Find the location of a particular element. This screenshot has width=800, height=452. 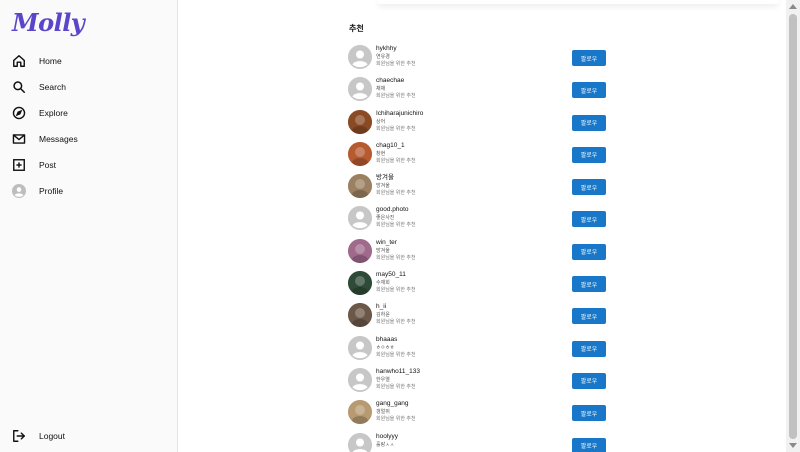

page-title: 추천 is located at coordinates (356, 28).